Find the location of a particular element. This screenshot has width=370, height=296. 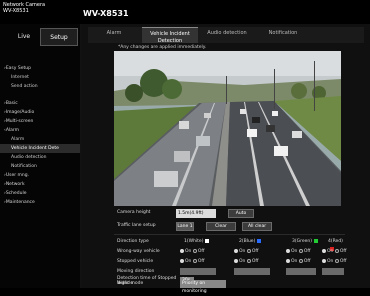

menu-basic: ›Basic is located at coordinates (40, 103).